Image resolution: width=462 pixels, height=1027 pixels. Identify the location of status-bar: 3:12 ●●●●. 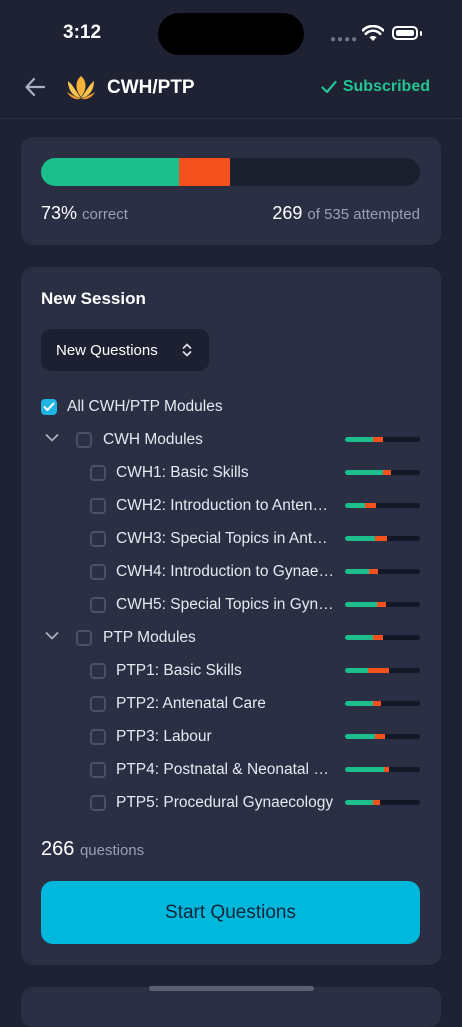
(231, 30).